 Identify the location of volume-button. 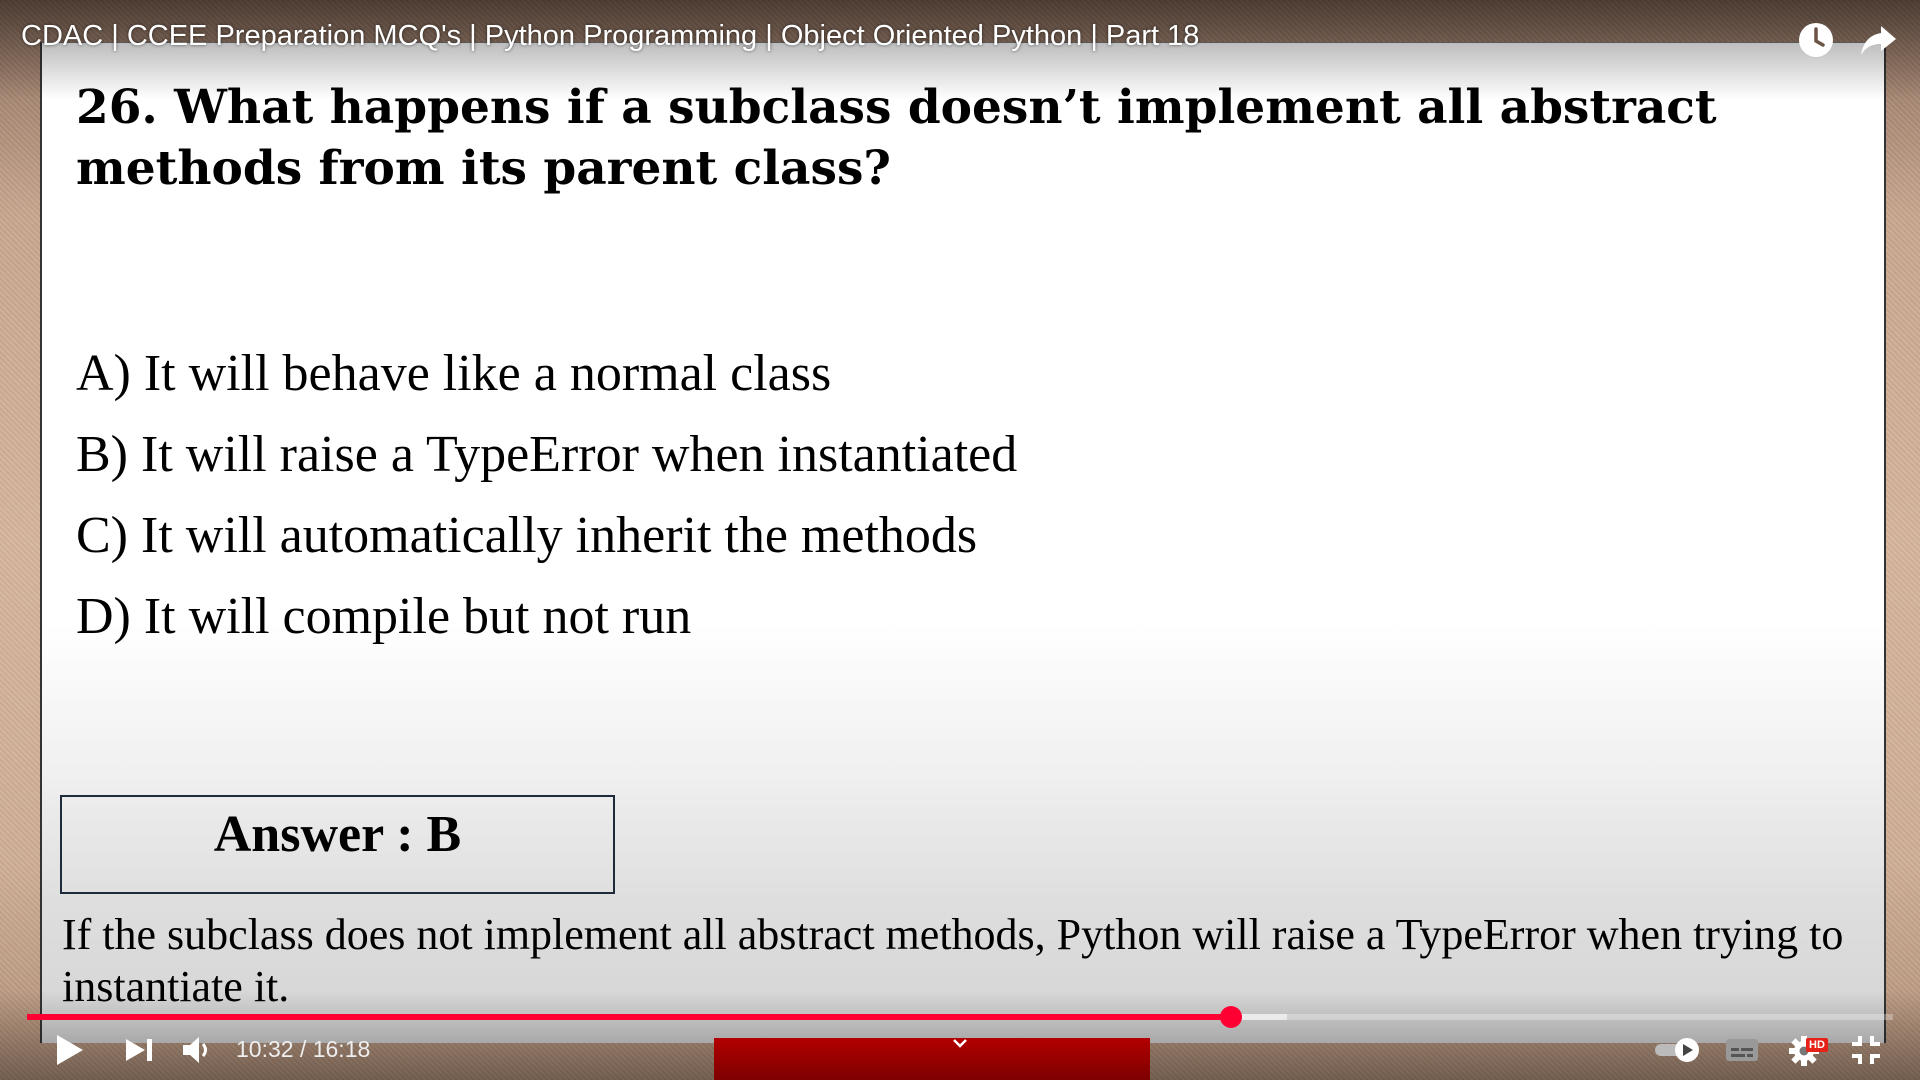
(198, 1050).